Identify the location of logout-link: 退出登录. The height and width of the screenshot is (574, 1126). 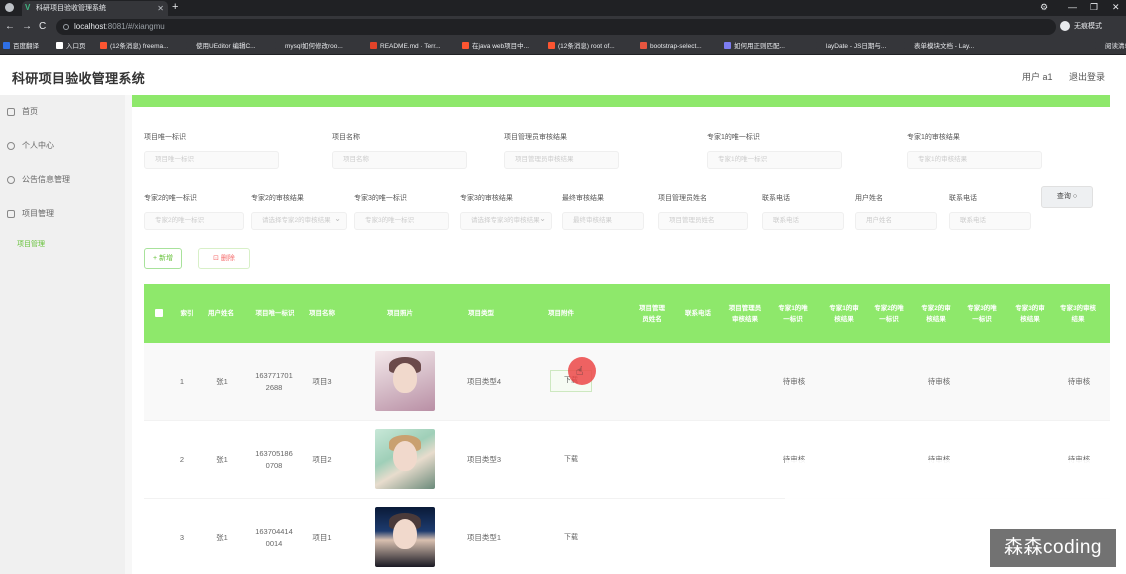
(1087, 76).